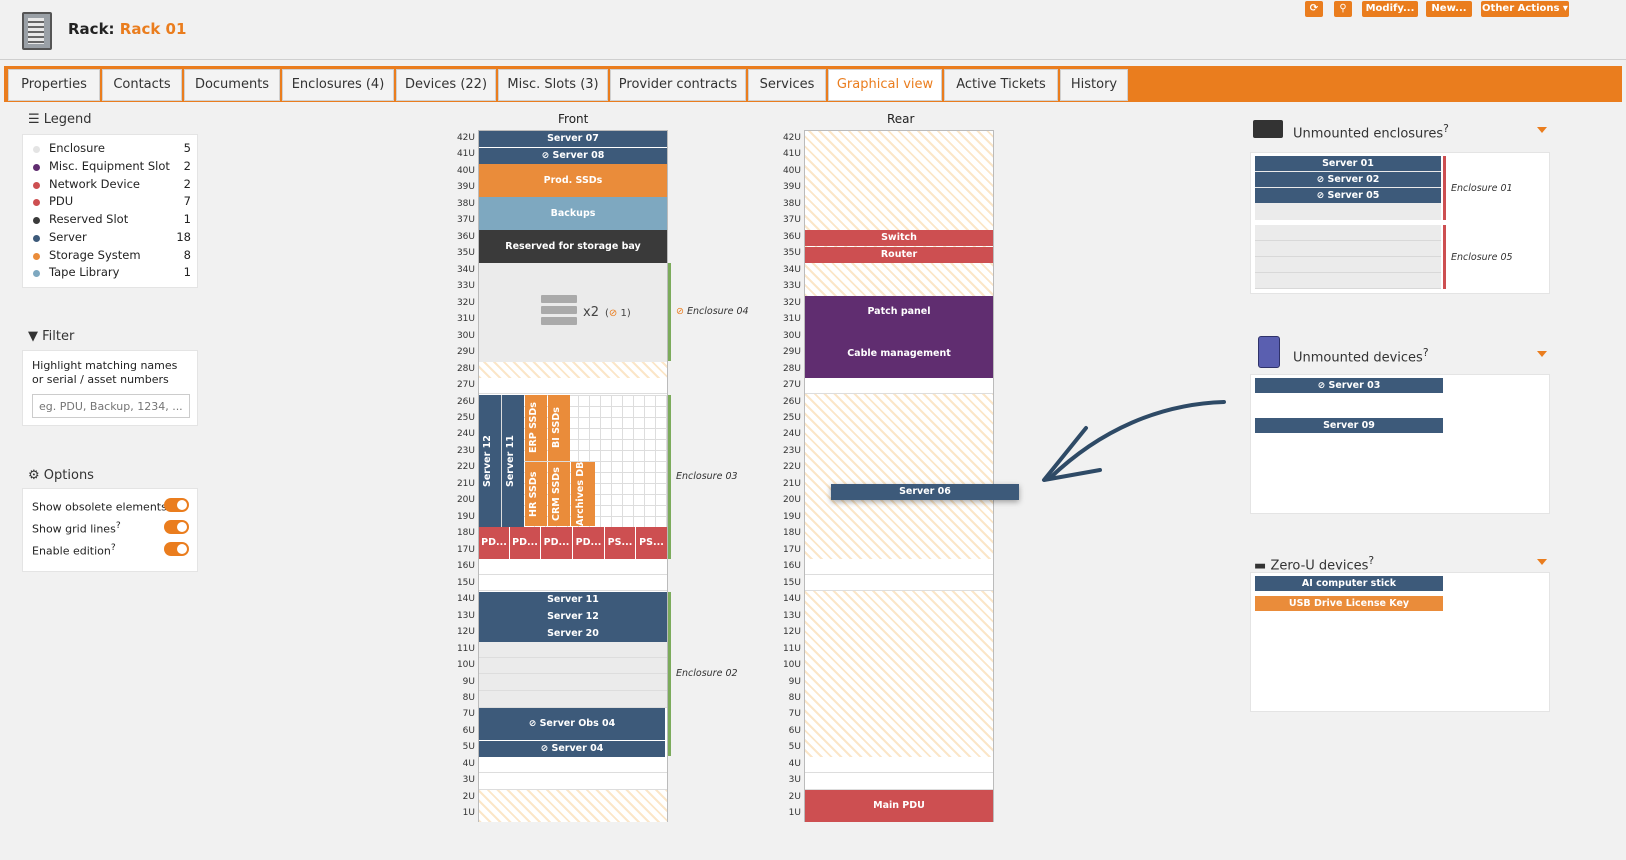 This screenshot has width=1626, height=860. I want to click on dragging-device-server06: Server 06, so click(925, 492).